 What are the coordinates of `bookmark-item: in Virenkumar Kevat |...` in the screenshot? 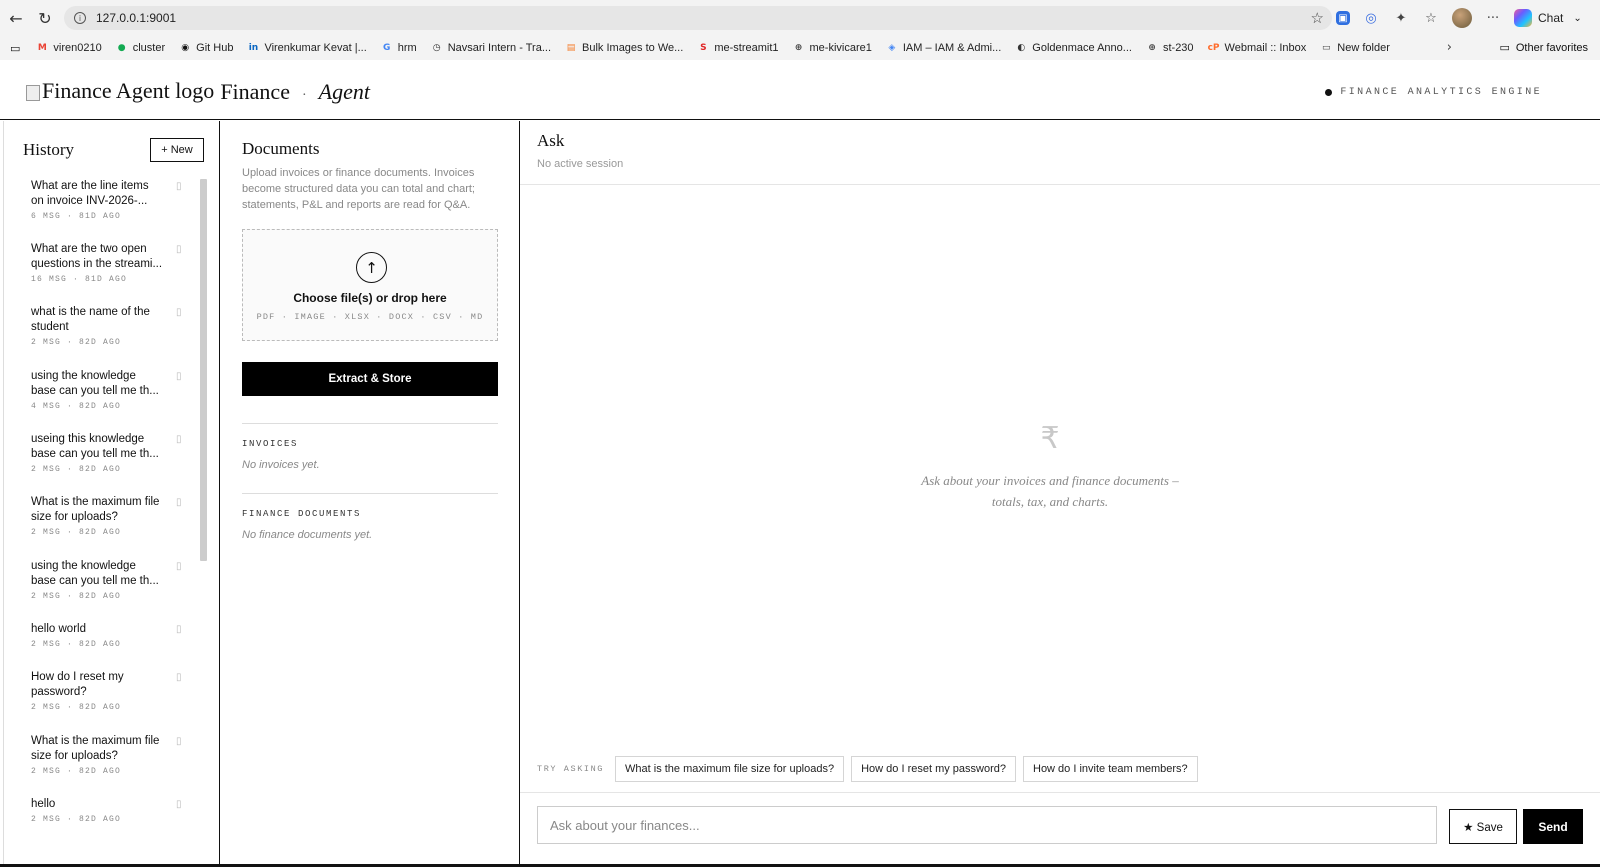 It's located at (307, 48).